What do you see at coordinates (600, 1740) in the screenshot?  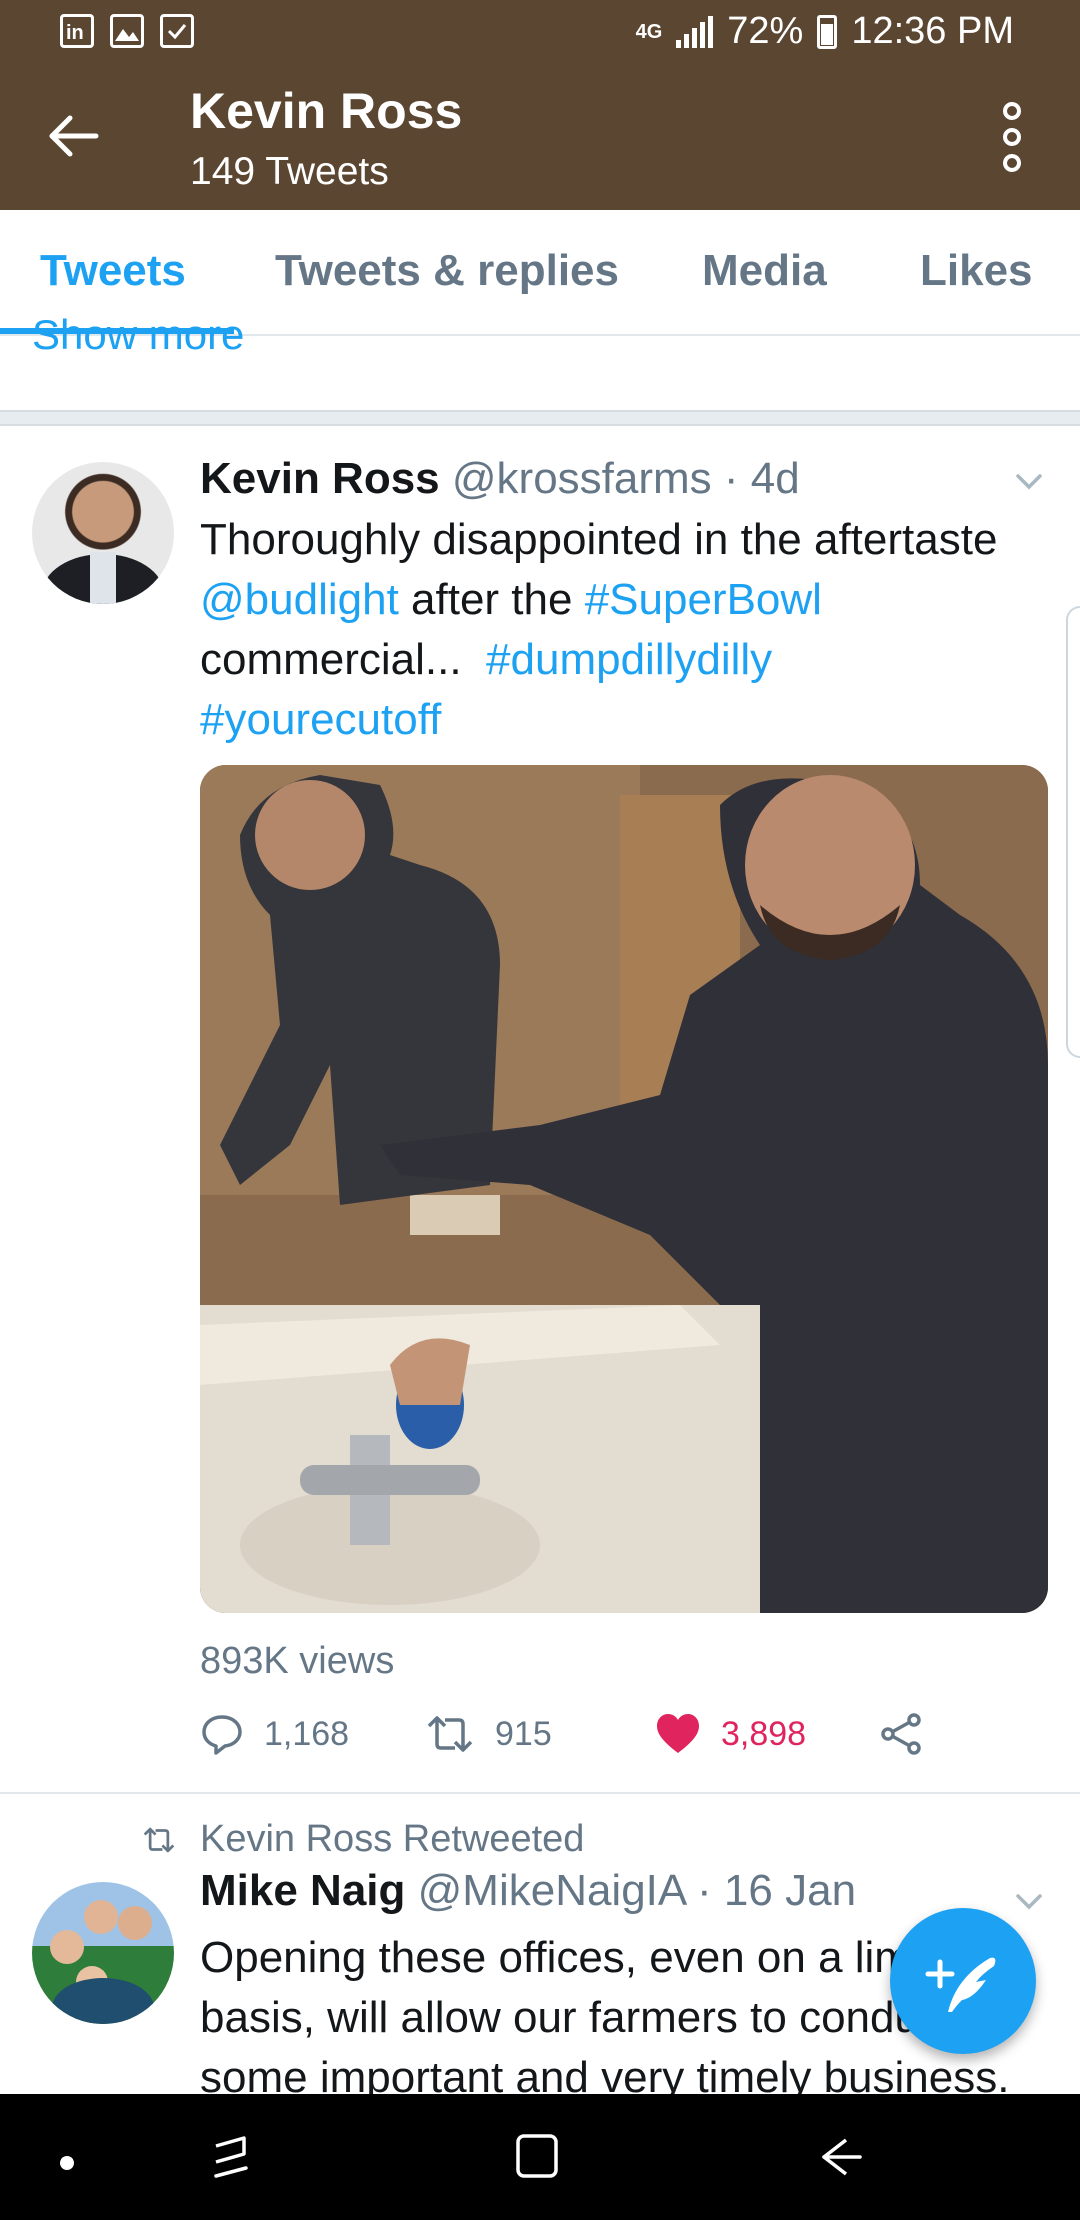 I see `tweet-actions: 1,168 915 3,898` at bounding box center [600, 1740].